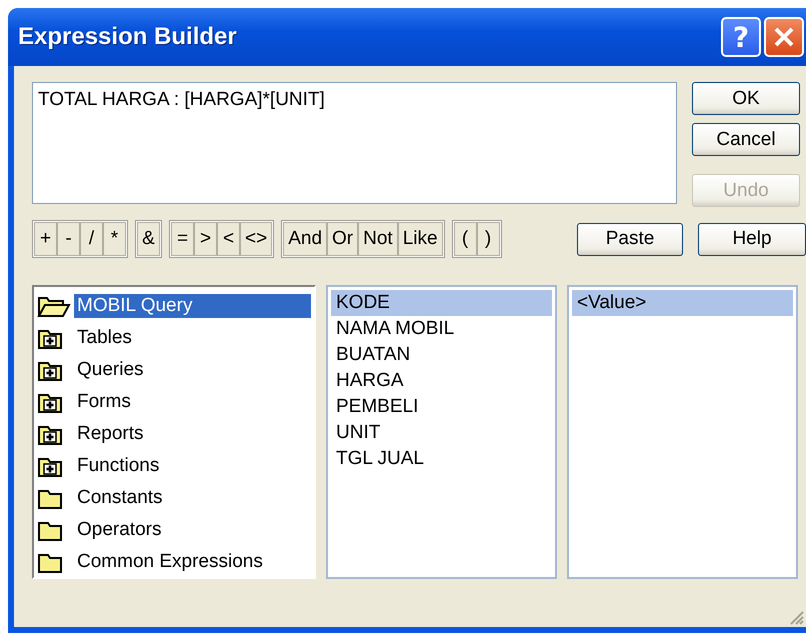 The height and width of the screenshot is (637, 806). Describe the element at coordinates (342, 239) in the screenshot. I see `operator-button: Or` at that location.